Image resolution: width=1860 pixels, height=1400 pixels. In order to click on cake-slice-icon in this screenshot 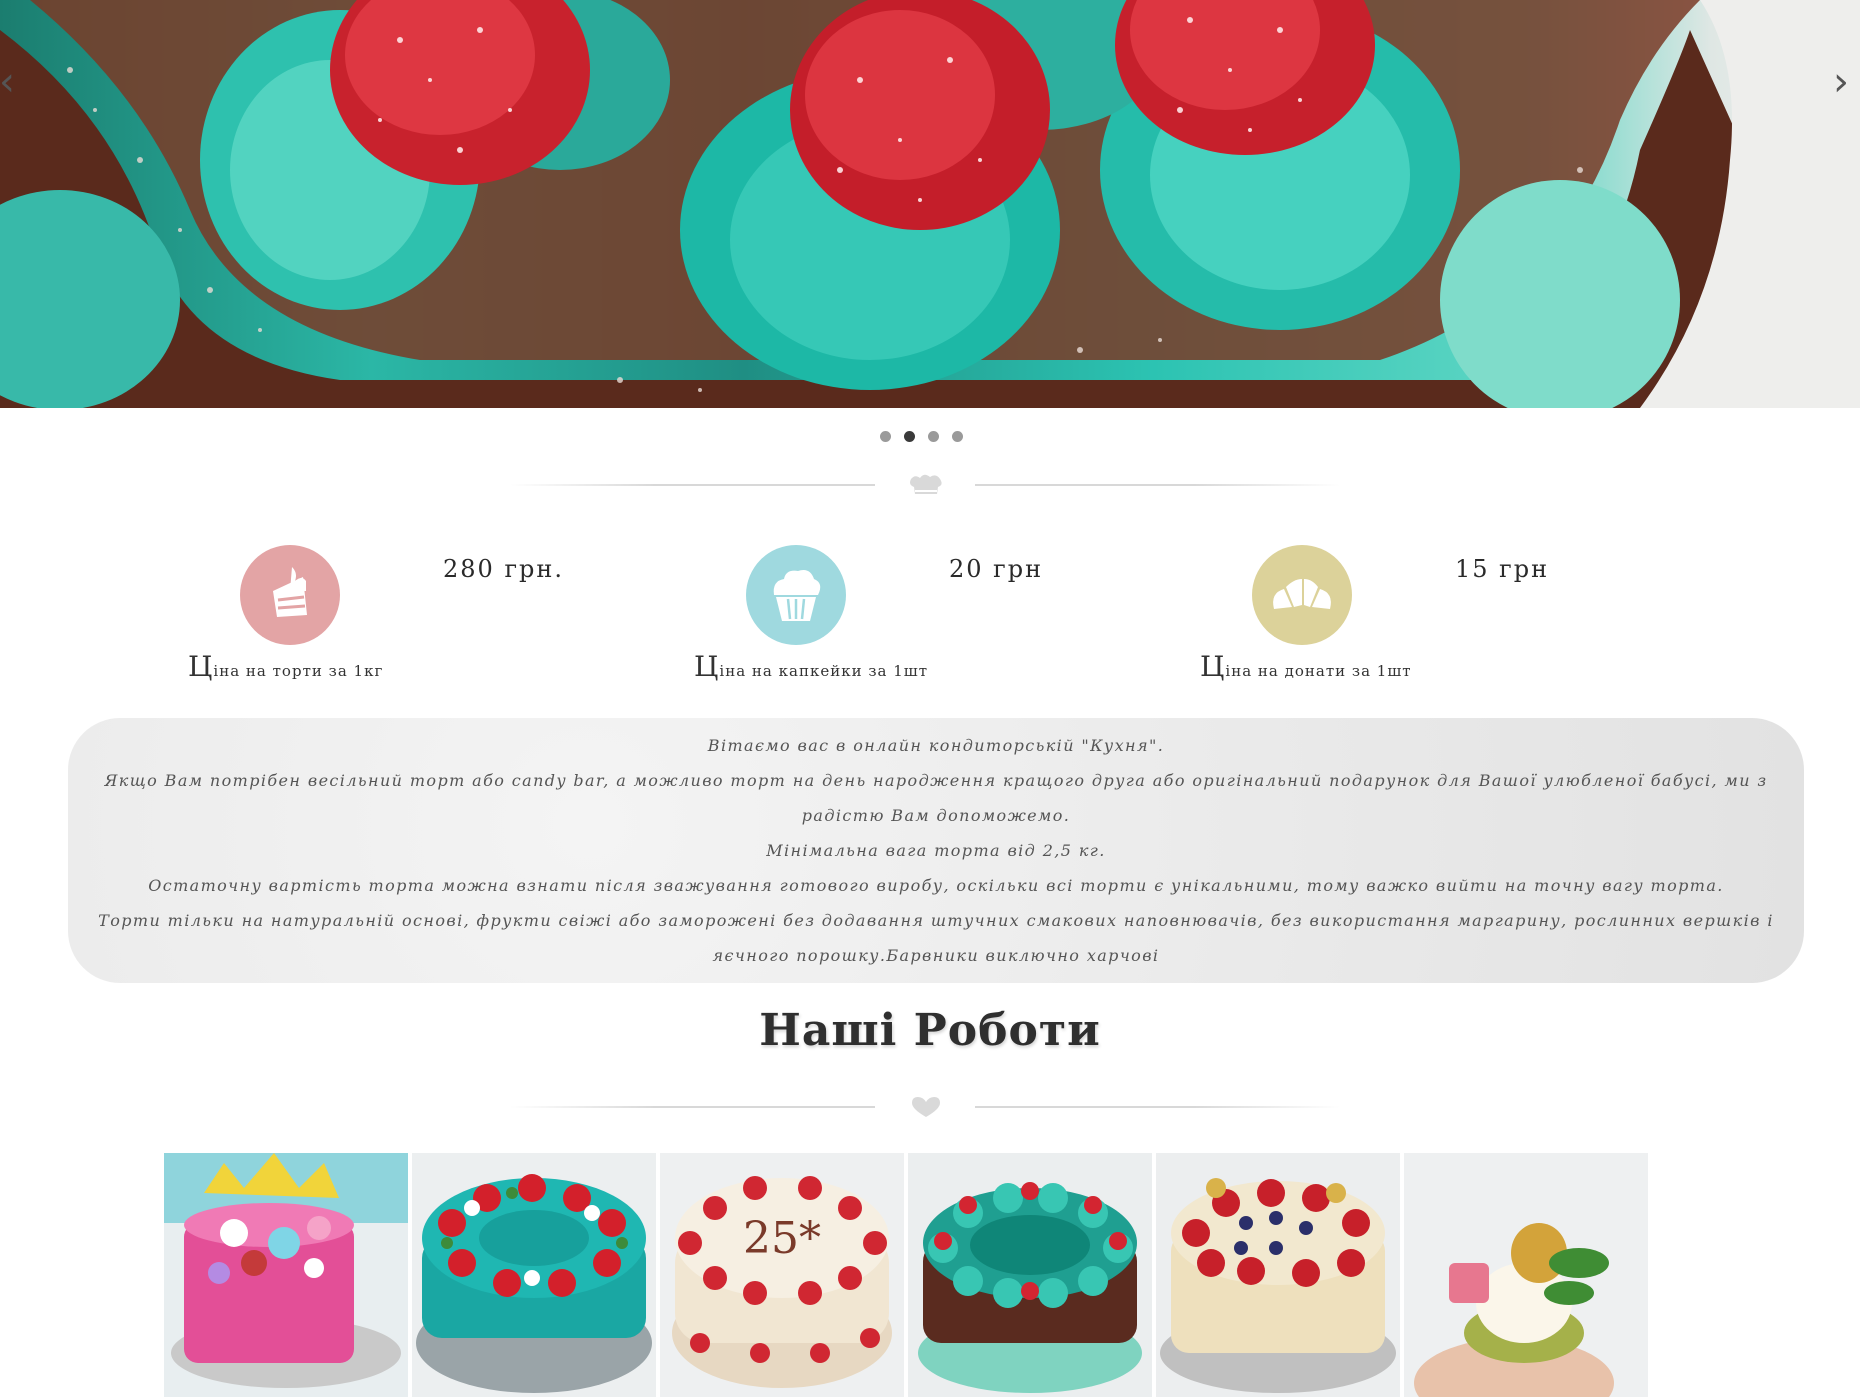, I will do `click(290, 592)`.